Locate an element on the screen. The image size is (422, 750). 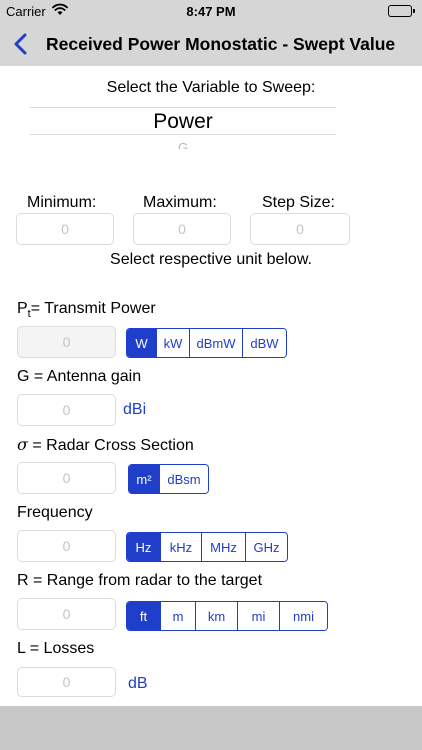
status-time: 8:47 PM is located at coordinates (211, 11).